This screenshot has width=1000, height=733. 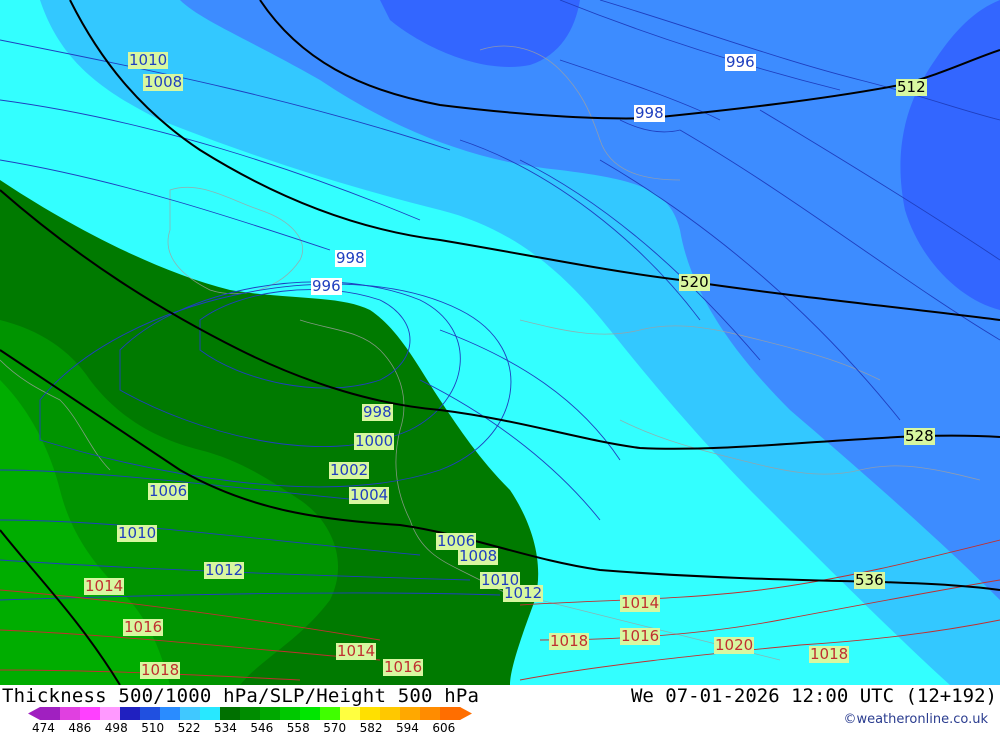 I want to click on legend-tick-label: 474, so click(x=43, y=727).